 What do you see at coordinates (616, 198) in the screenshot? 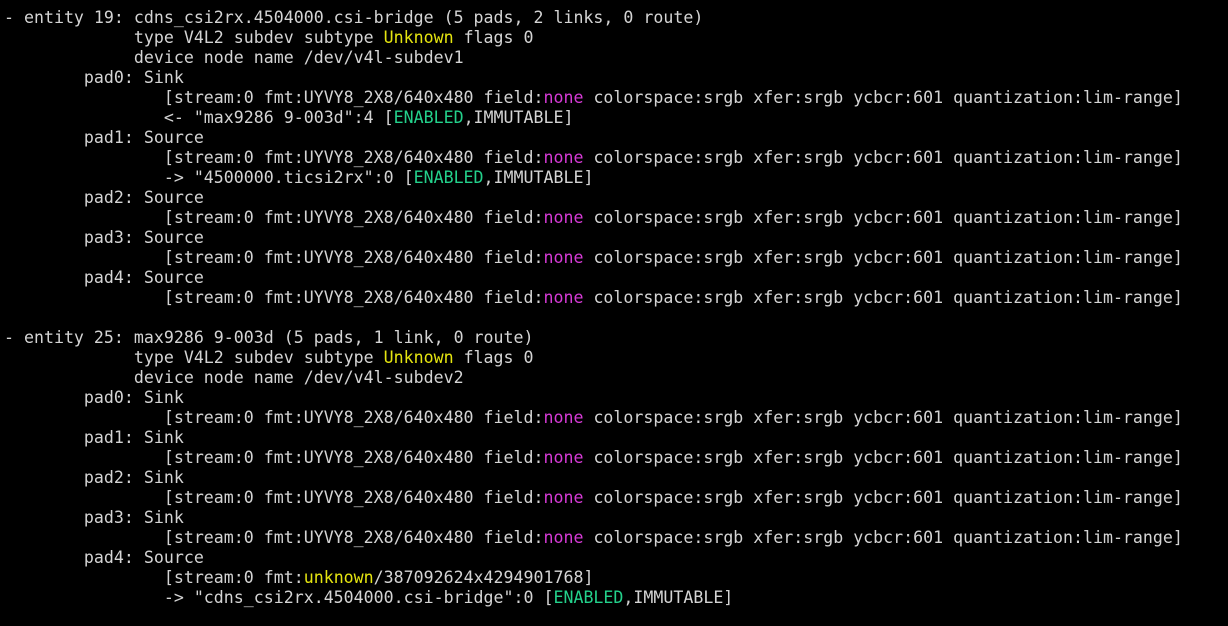
I see `terminal-line: pad2: Source` at bounding box center [616, 198].